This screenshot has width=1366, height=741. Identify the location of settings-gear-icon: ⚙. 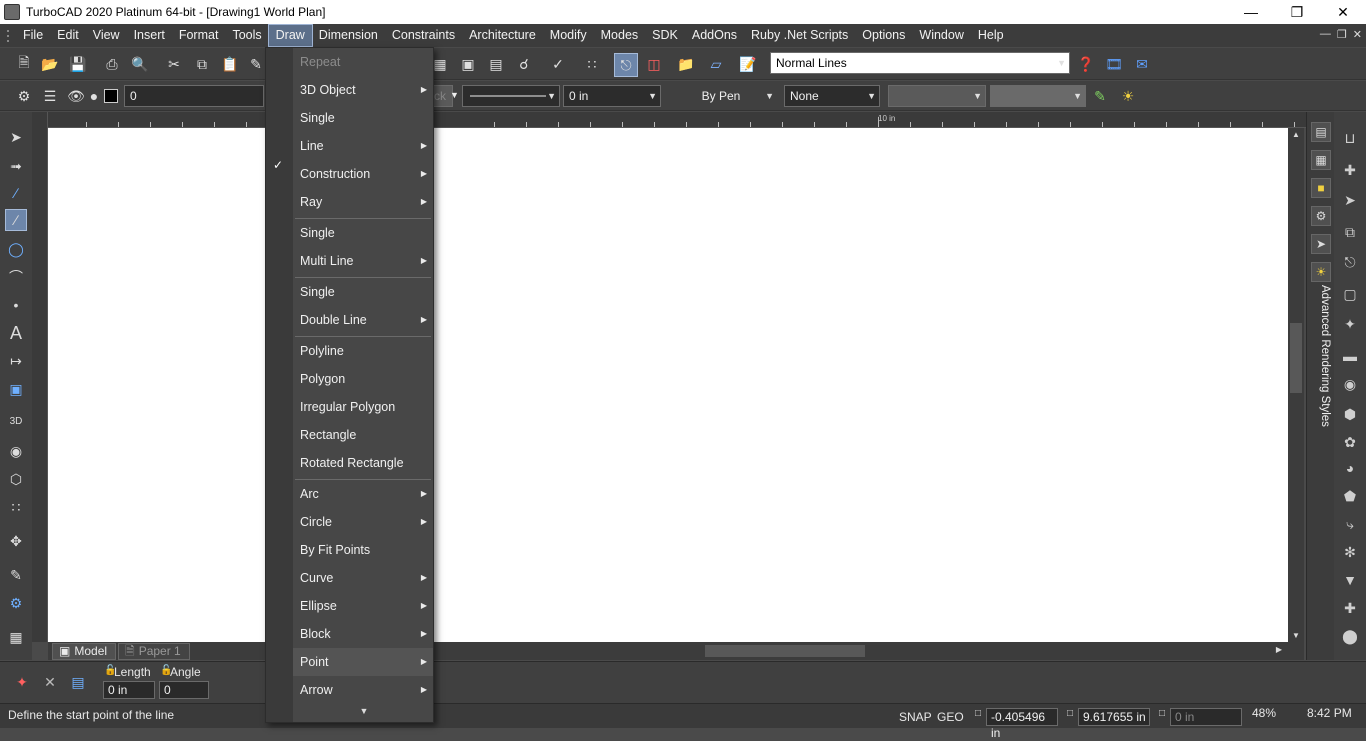
(16, 603).